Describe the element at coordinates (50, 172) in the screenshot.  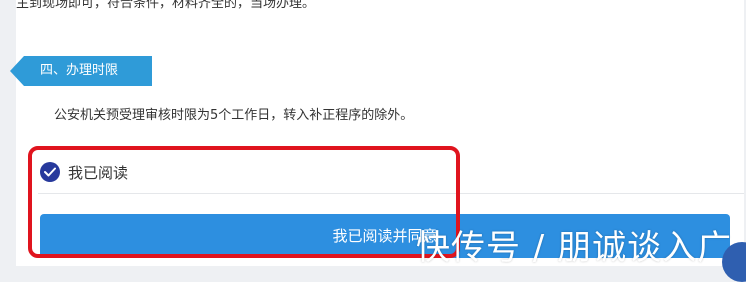
I see `check-circle-icon` at that location.